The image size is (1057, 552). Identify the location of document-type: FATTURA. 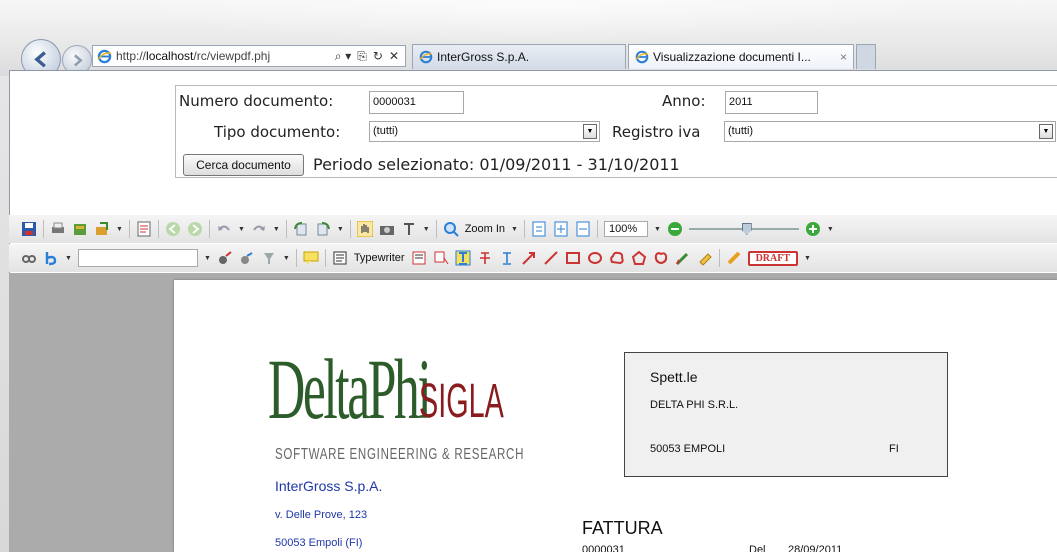
(622, 528).